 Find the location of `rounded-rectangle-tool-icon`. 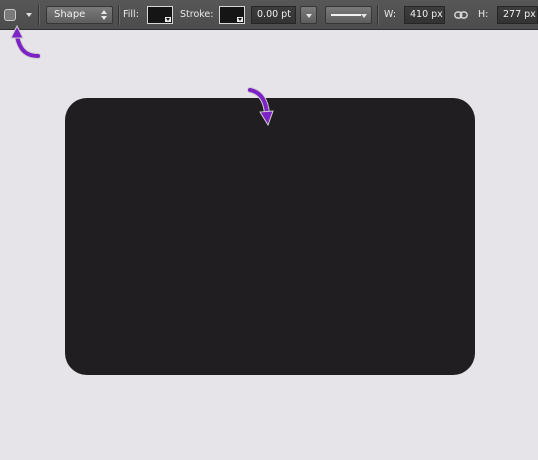

rounded-rectangle-tool-icon is located at coordinates (10, 15).